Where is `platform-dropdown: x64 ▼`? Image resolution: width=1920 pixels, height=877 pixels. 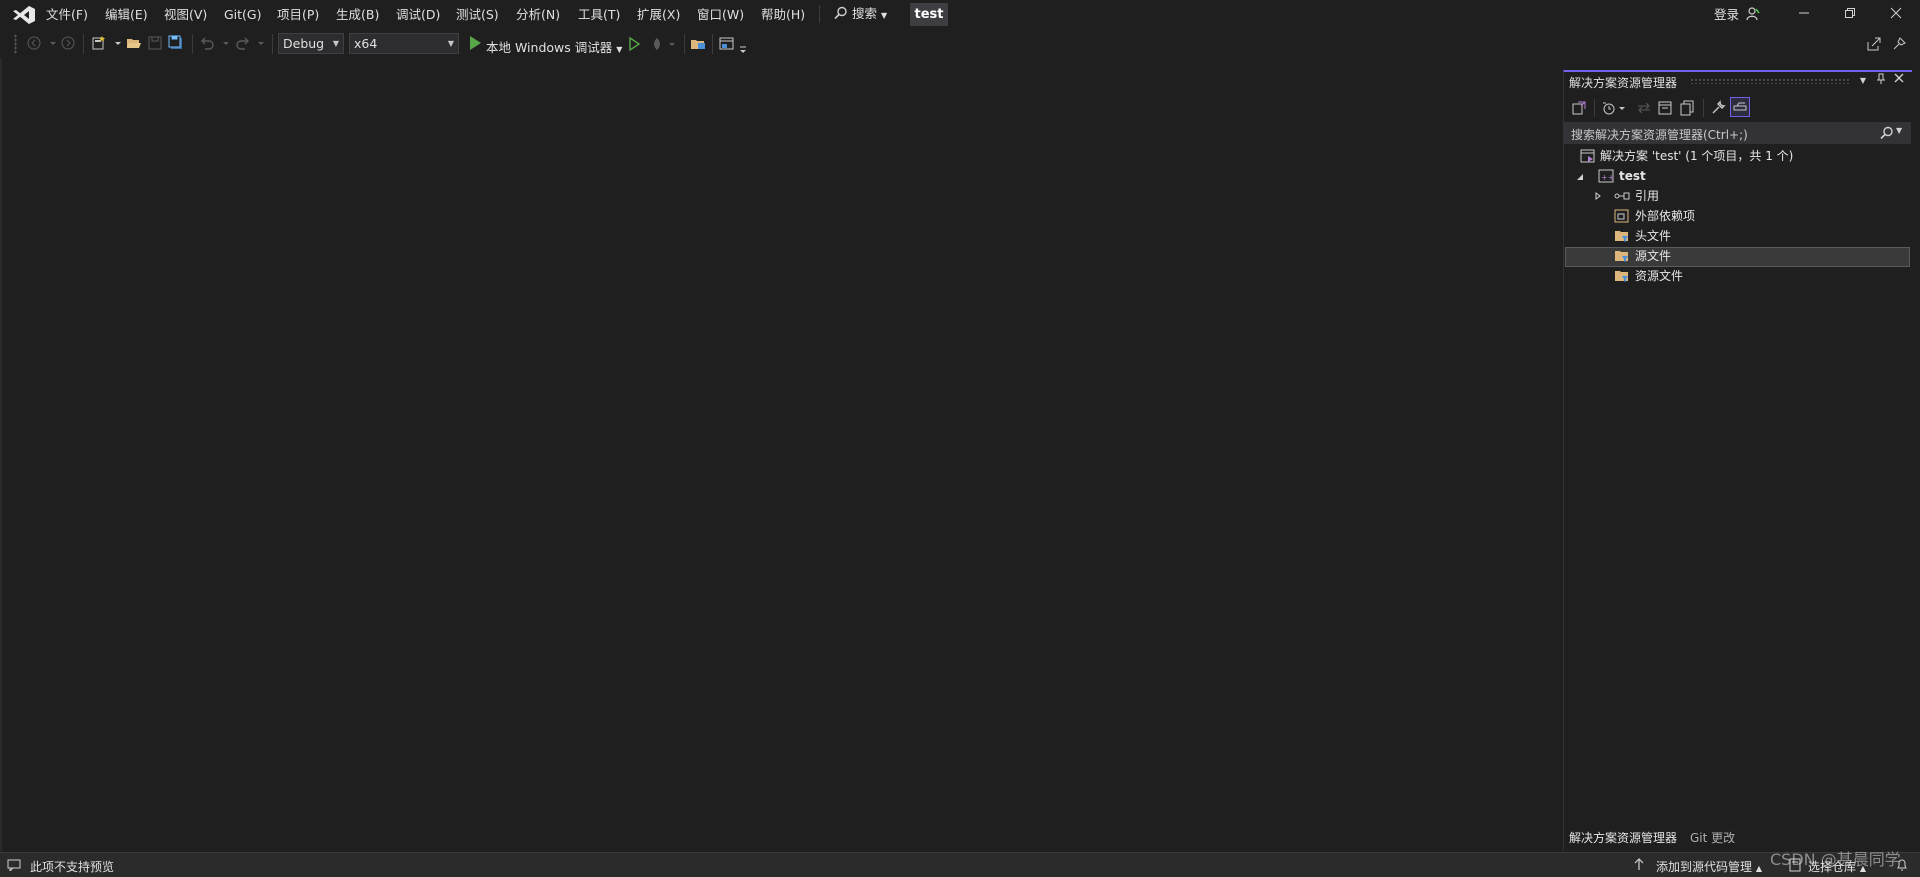 platform-dropdown: x64 ▼ is located at coordinates (404, 43).